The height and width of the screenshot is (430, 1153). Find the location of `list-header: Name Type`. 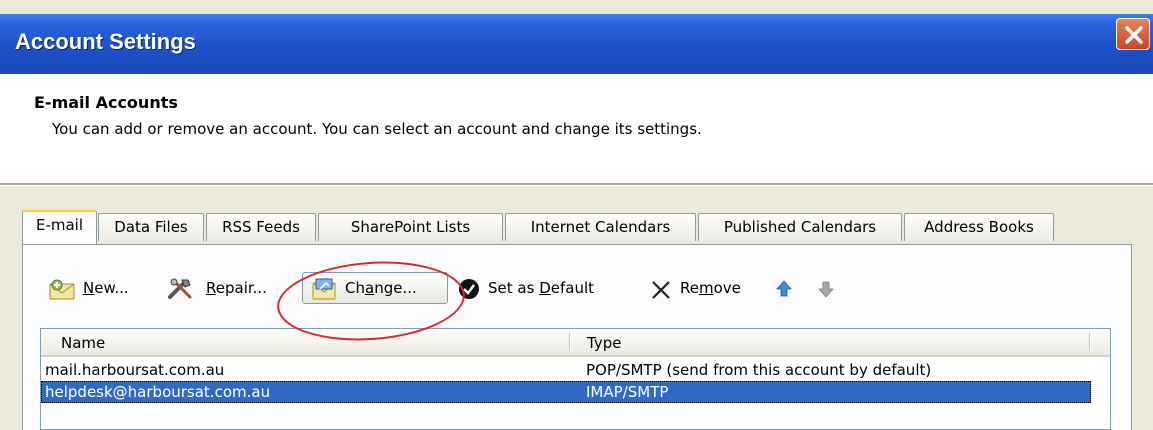

list-header: Name Type is located at coordinates (575, 343).